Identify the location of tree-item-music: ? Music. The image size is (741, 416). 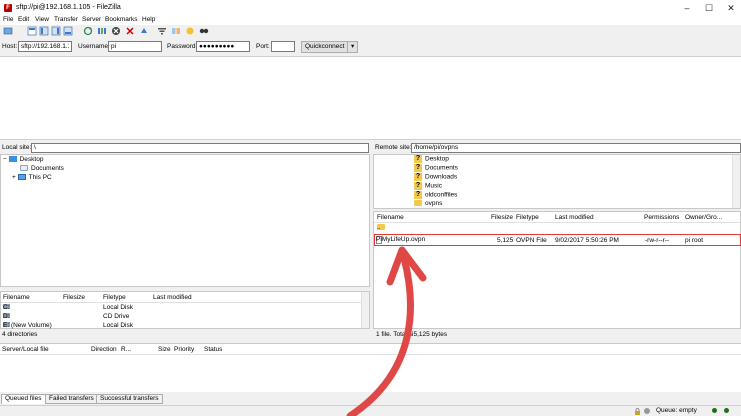
(428, 186).